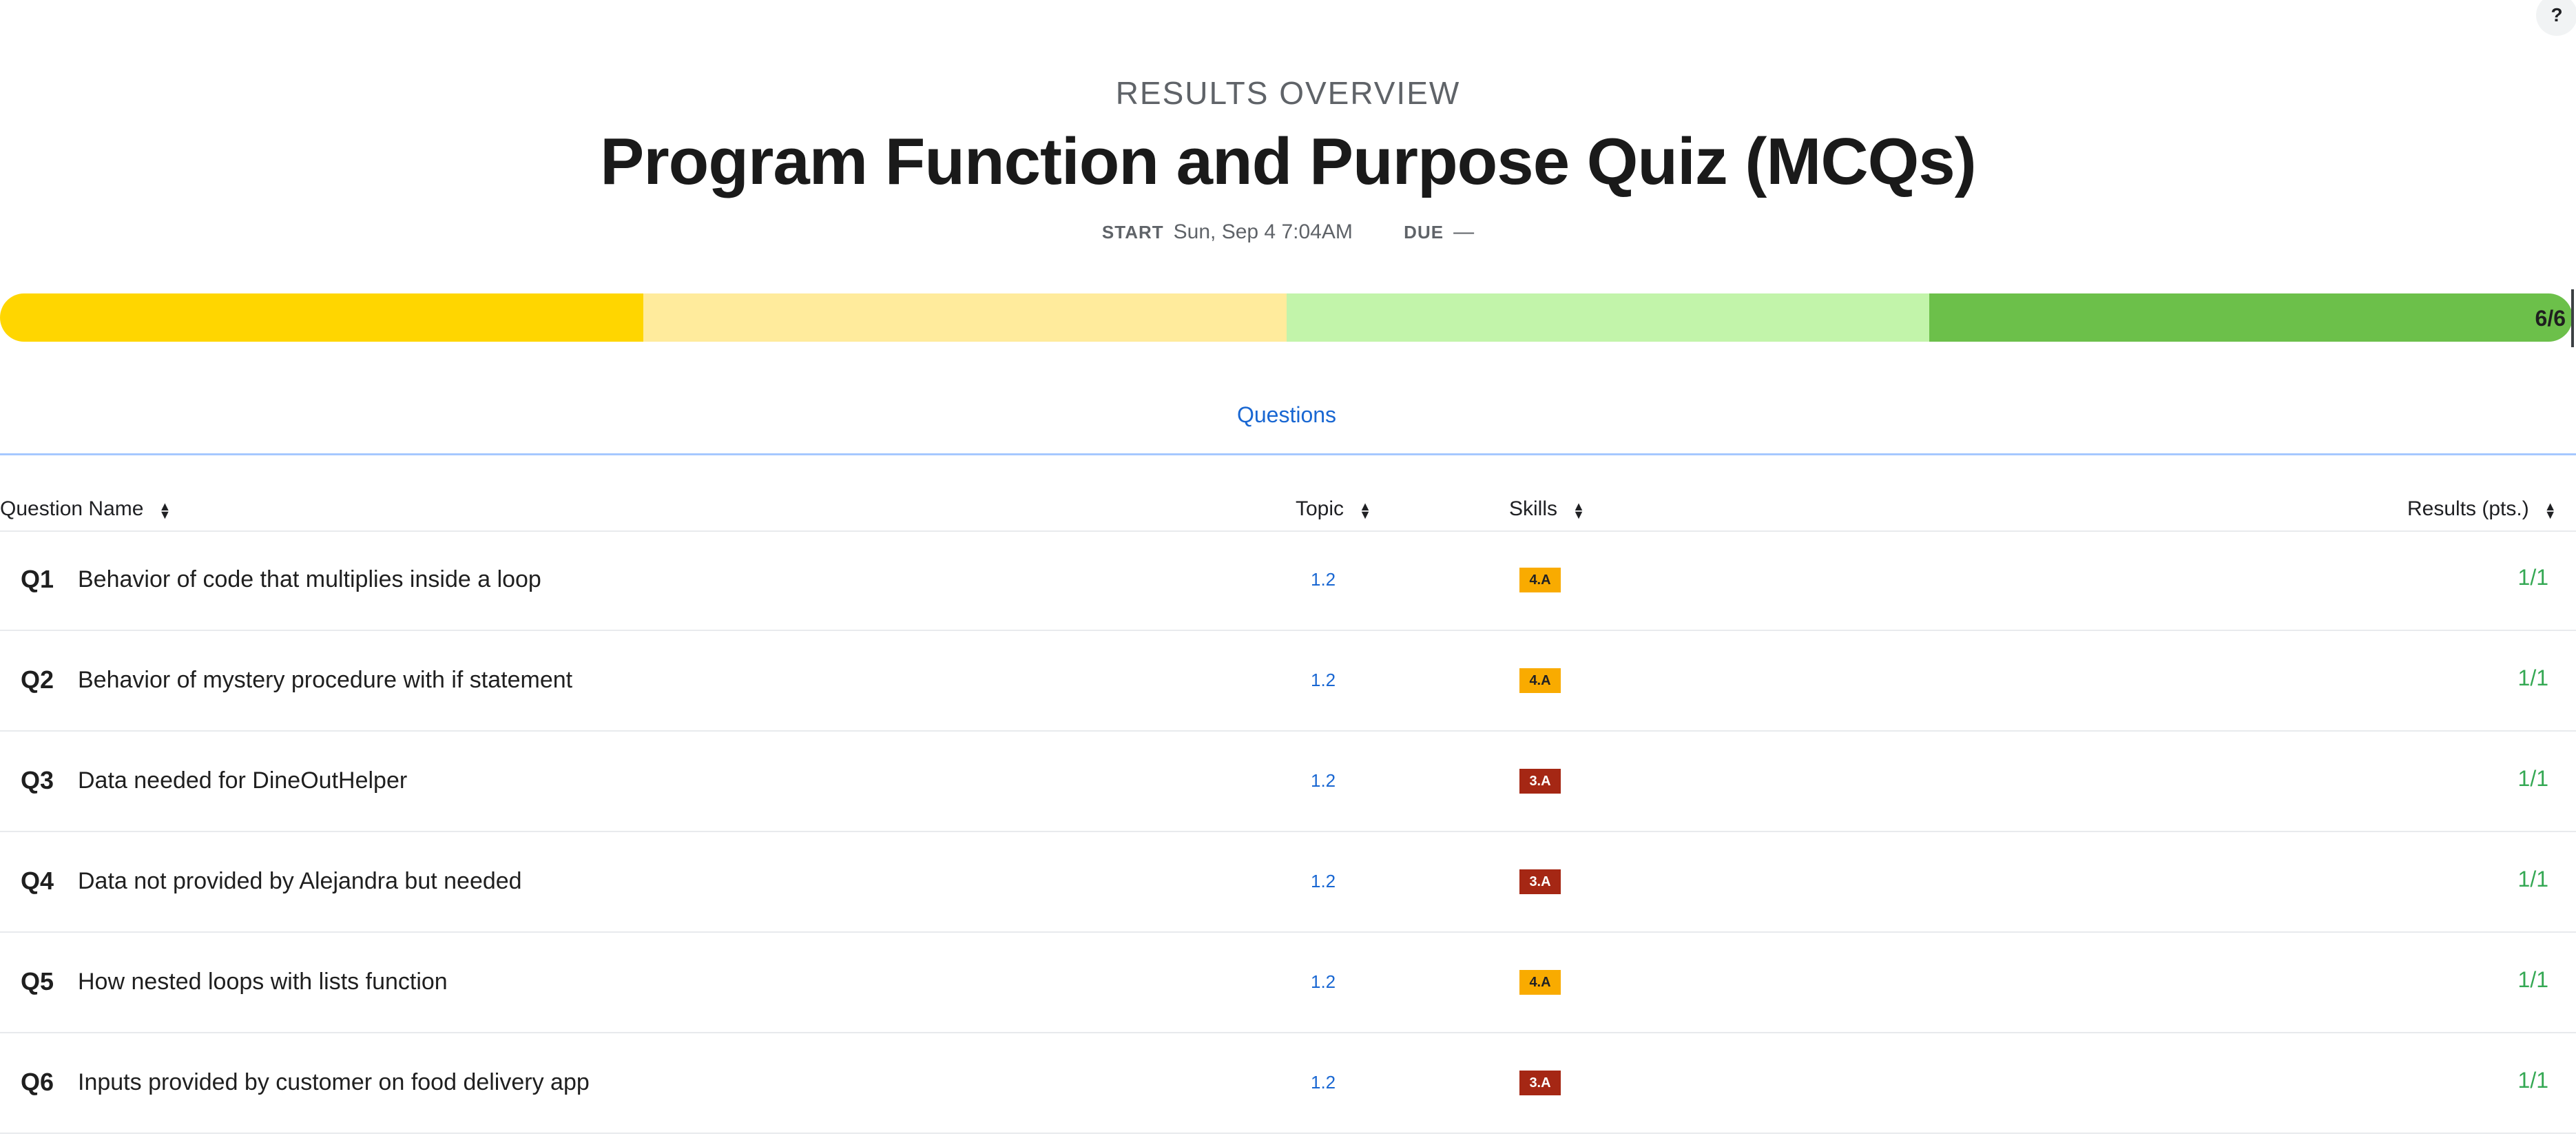 This screenshot has height=1147, width=2576. Describe the element at coordinates (1533, 508) in the screenshot. I see `column-header-label: Skills` at that location.